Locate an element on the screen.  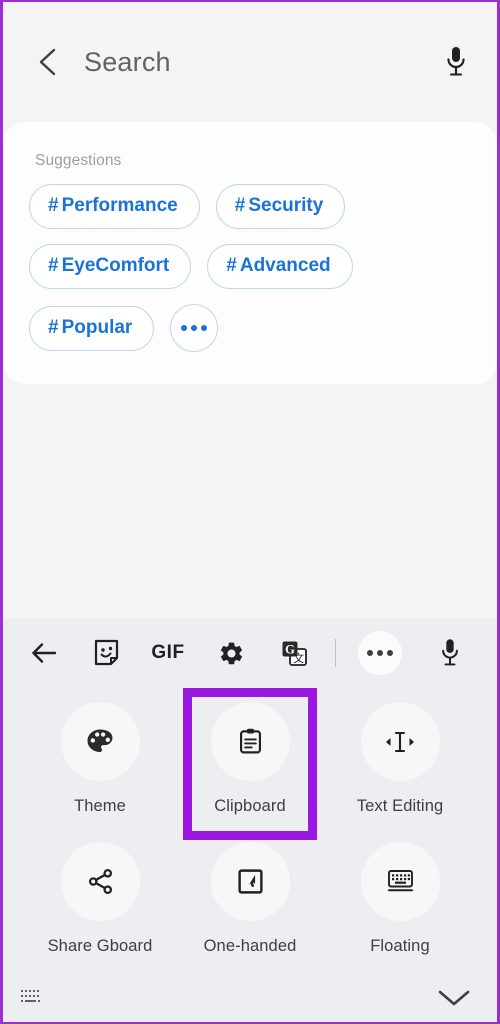
gear-icon is located at coordinates (231, 653).